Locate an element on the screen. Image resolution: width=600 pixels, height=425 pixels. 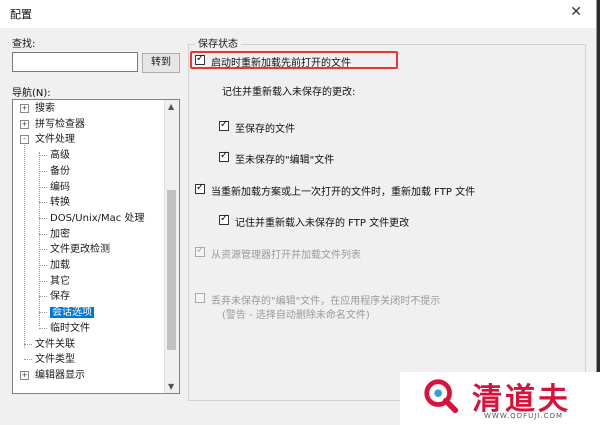
nav-item: DOS/Unix/Mac 处理 is located at coordinates (92, 218).